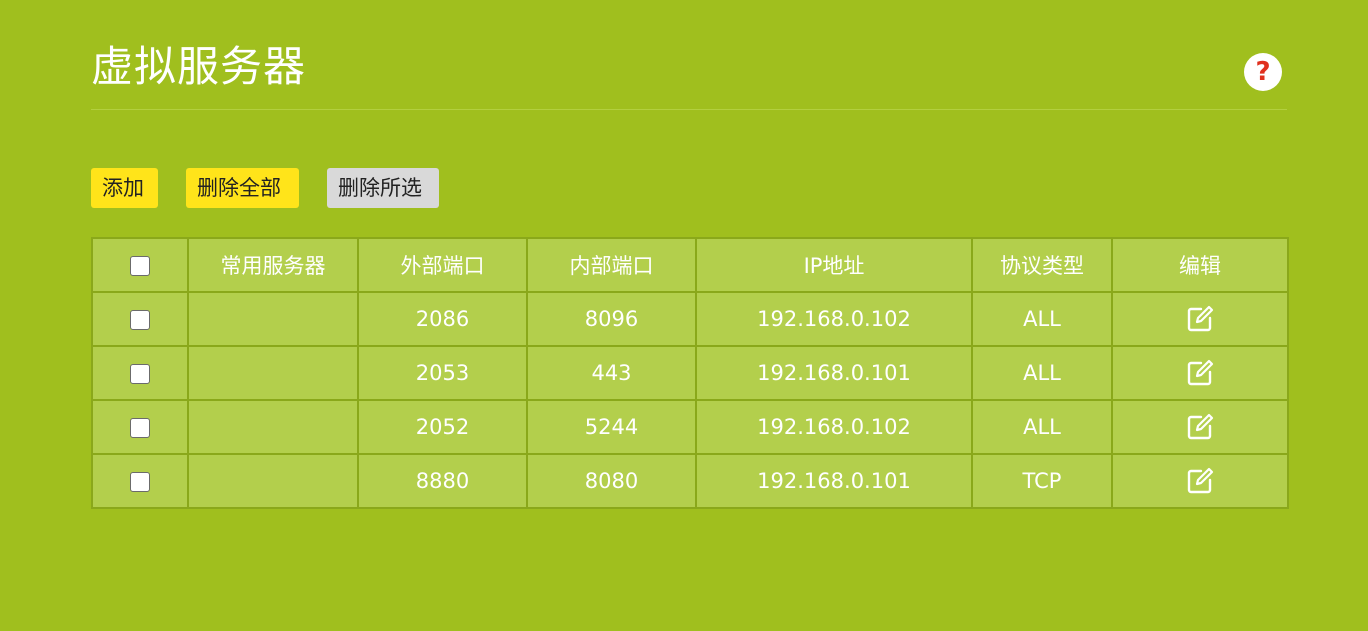  What do you see at coordinates (834, 265) in the screenshot?
I see `column-header-ip: IP地址` at bounding box center [834, 265].